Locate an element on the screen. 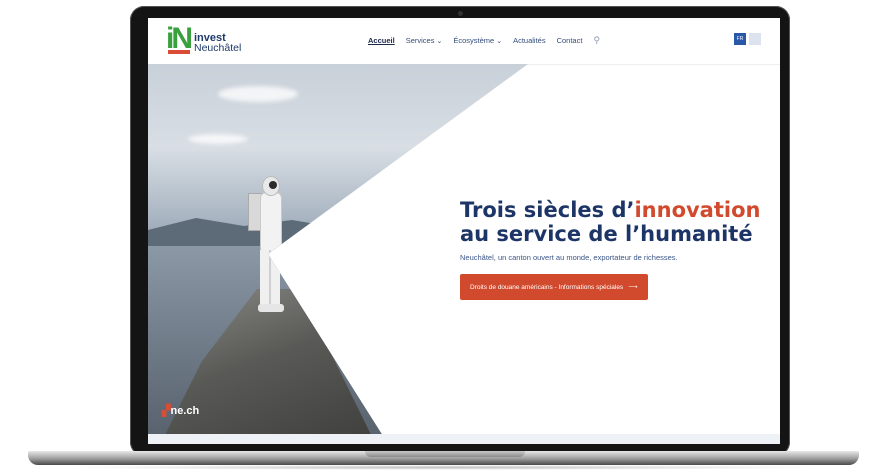  arrow-right-icon: ⟶ is located at coordinates (633, 287).